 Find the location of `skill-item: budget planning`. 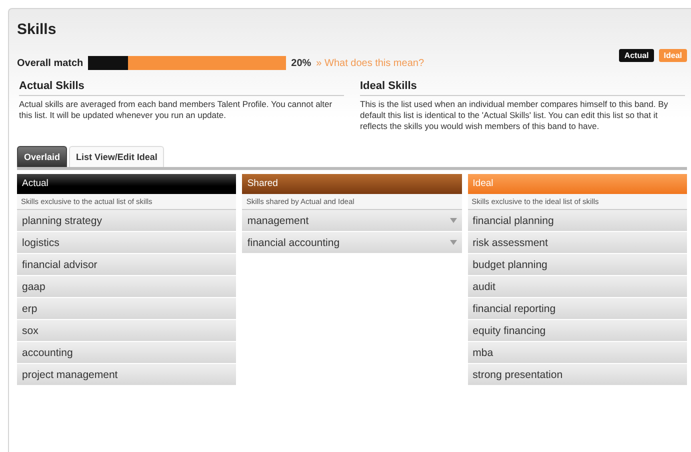

skill-item: budget planning is located at coordinates (577, 265).